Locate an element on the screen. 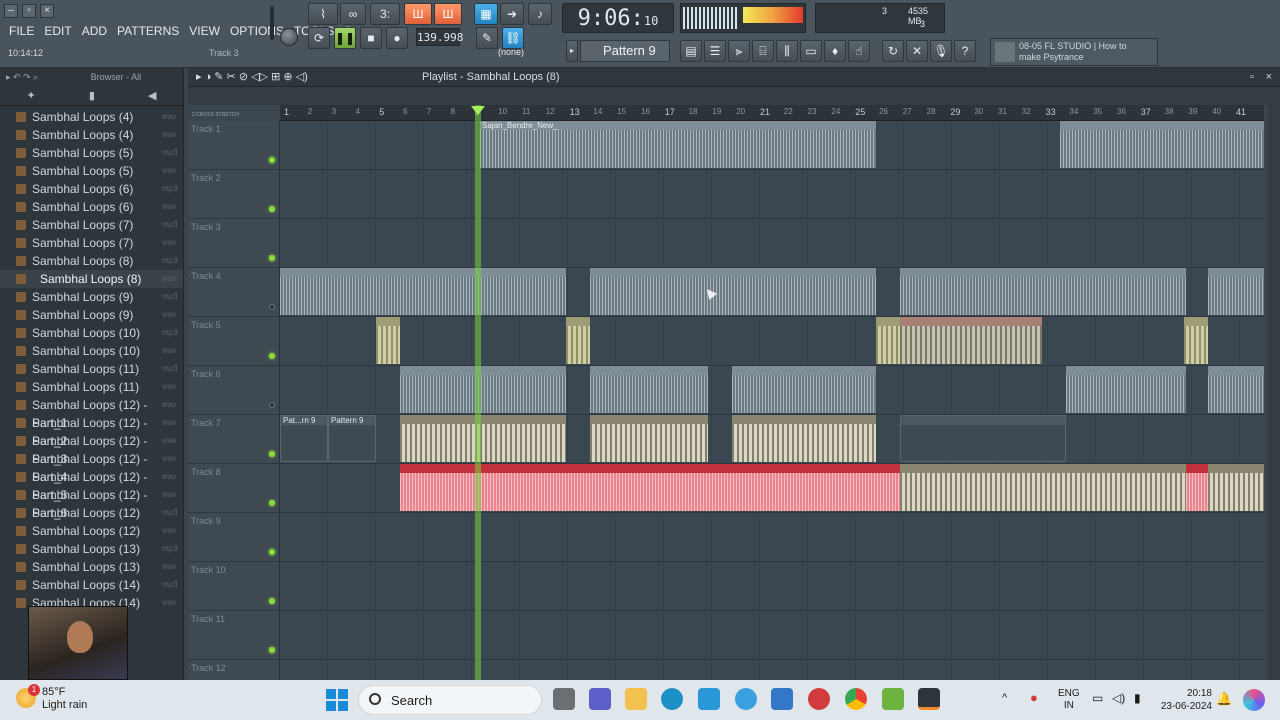 Image resolution: width=1280 pixels, height=720 pixels. track-header: Track 8 is located at coordinates (234, 488).